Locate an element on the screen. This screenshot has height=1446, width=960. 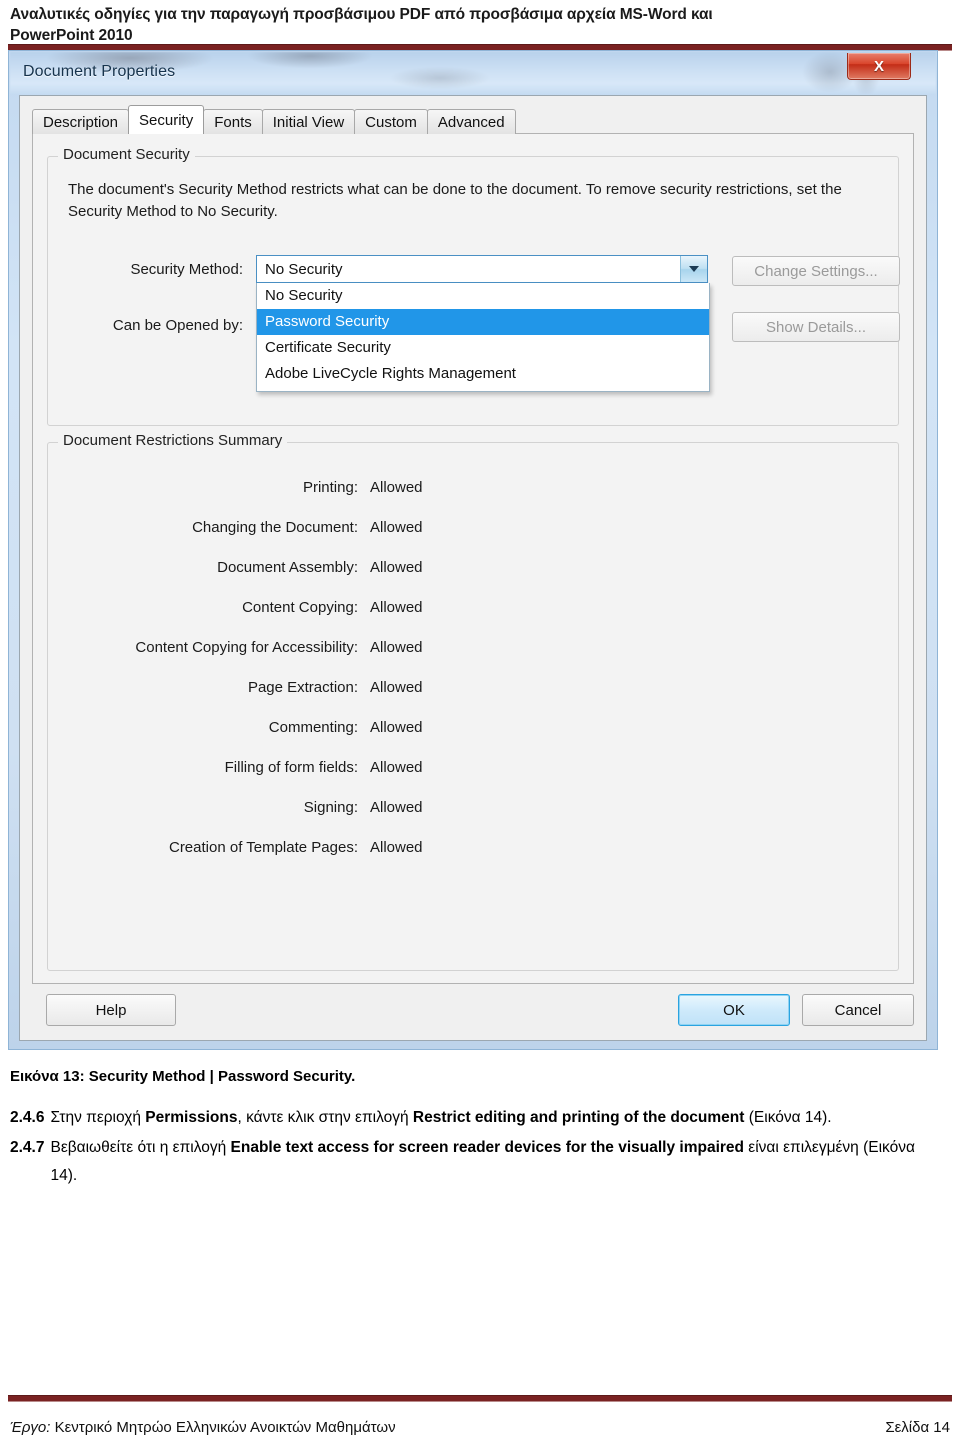
tab-custom-label: Custom is located at coordinates (391, 122).